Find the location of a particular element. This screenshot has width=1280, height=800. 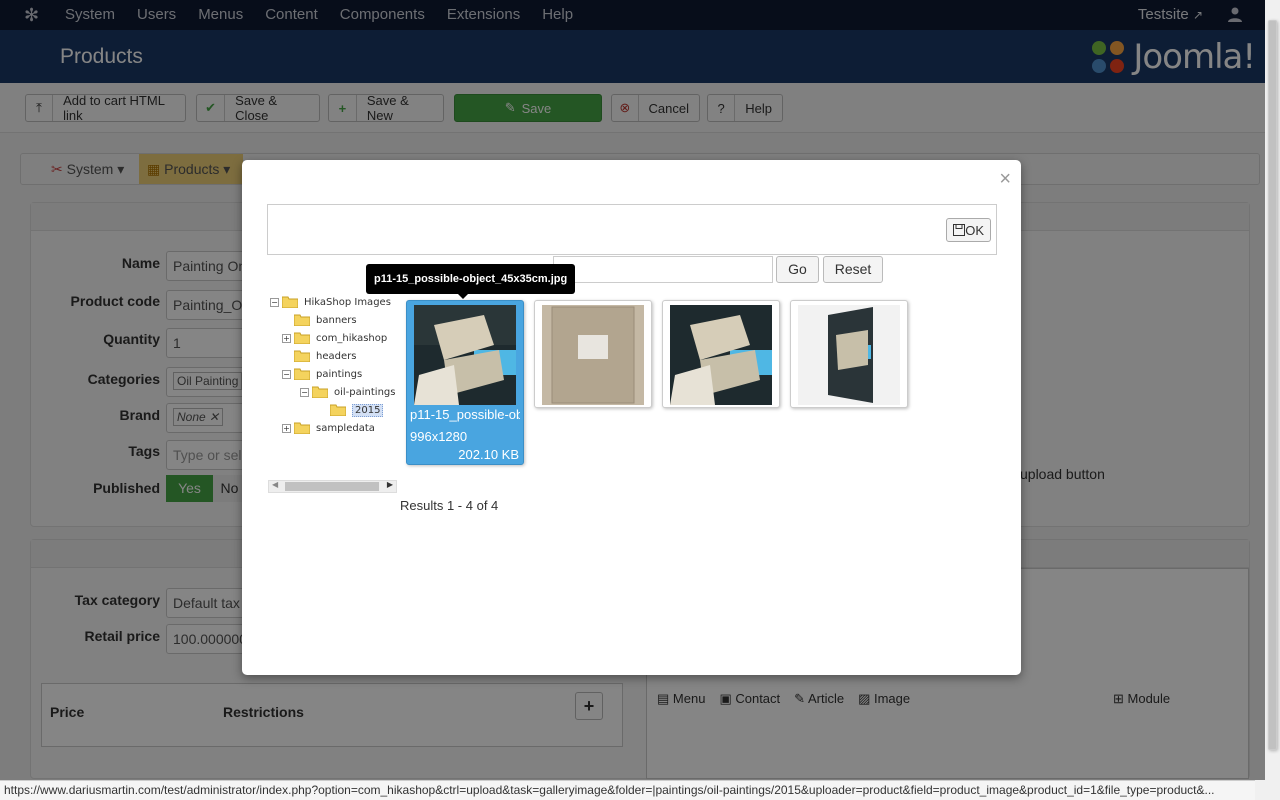

save-disk-icon is located at coordinates (959, 230).